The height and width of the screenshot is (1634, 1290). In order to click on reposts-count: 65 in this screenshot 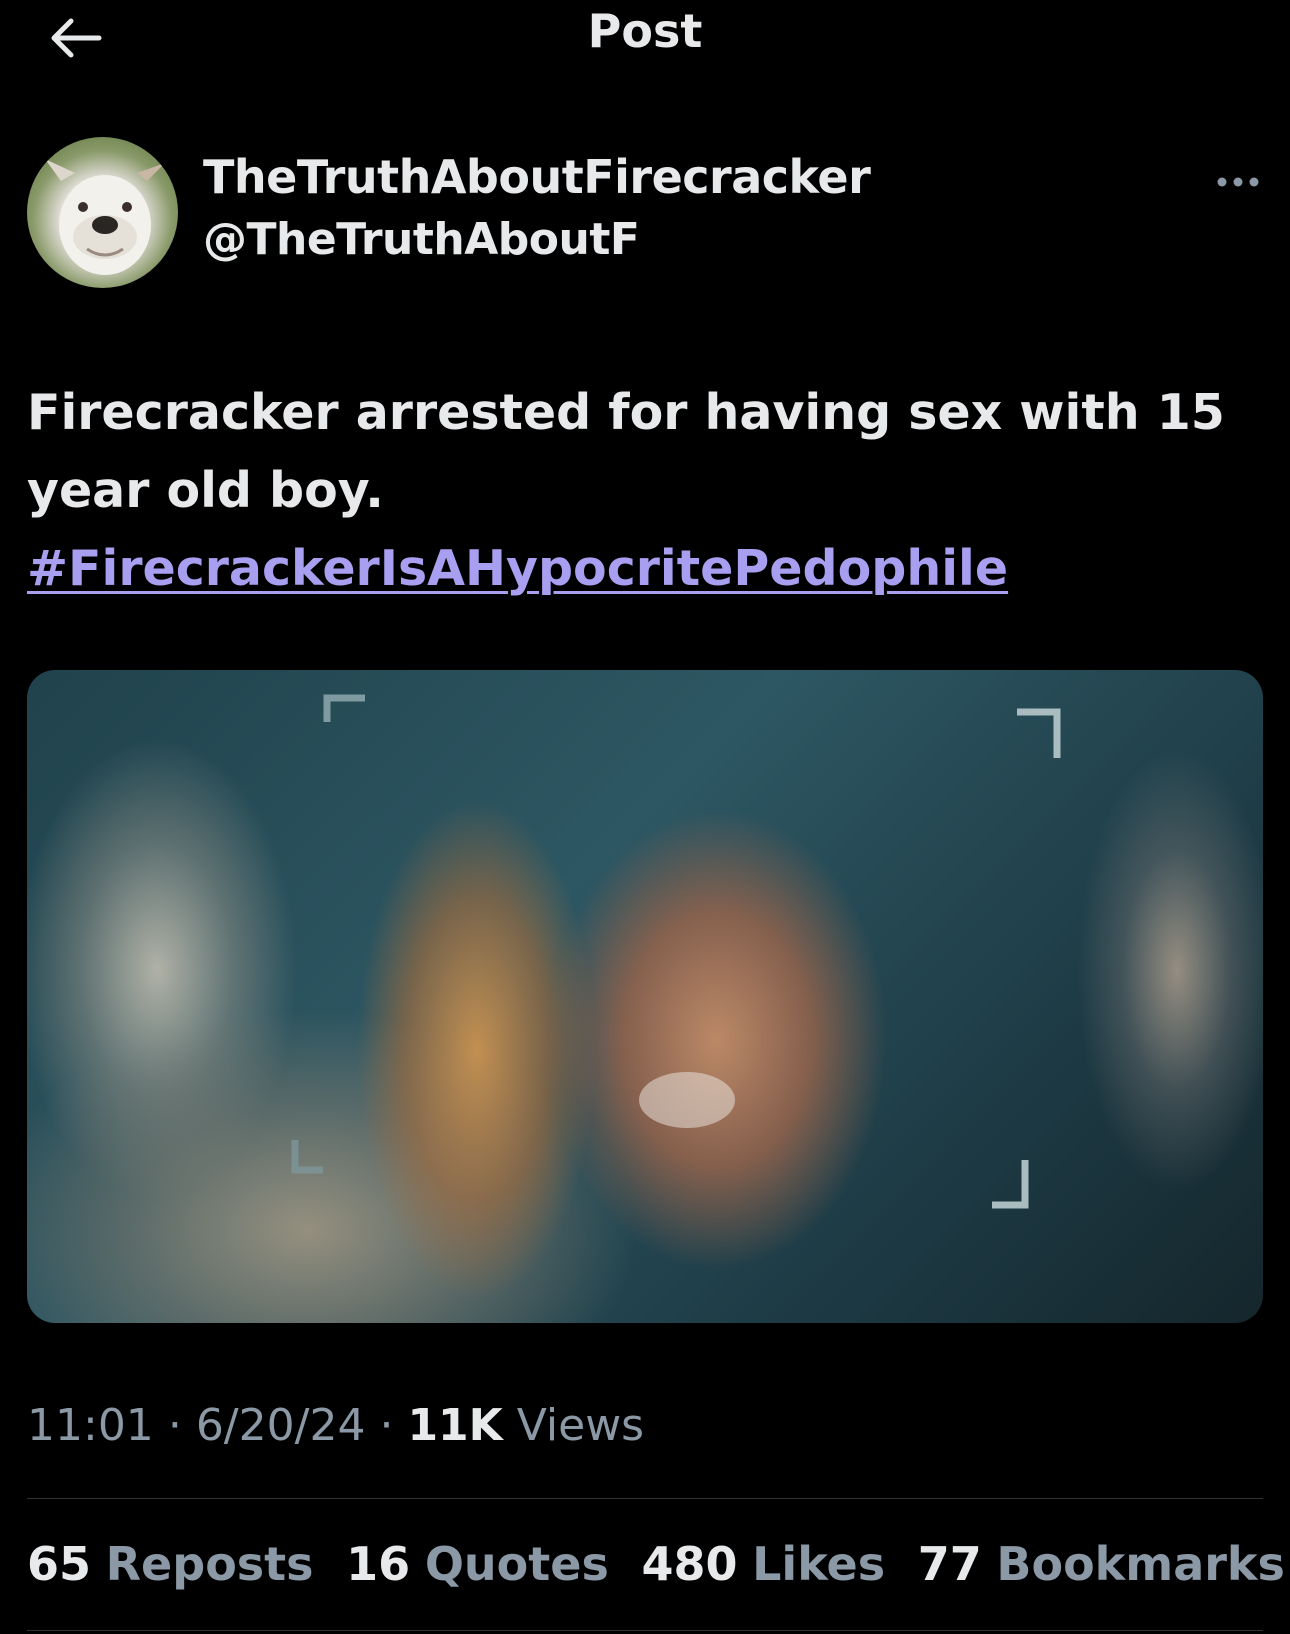, I will do `click(59, 1564)`.